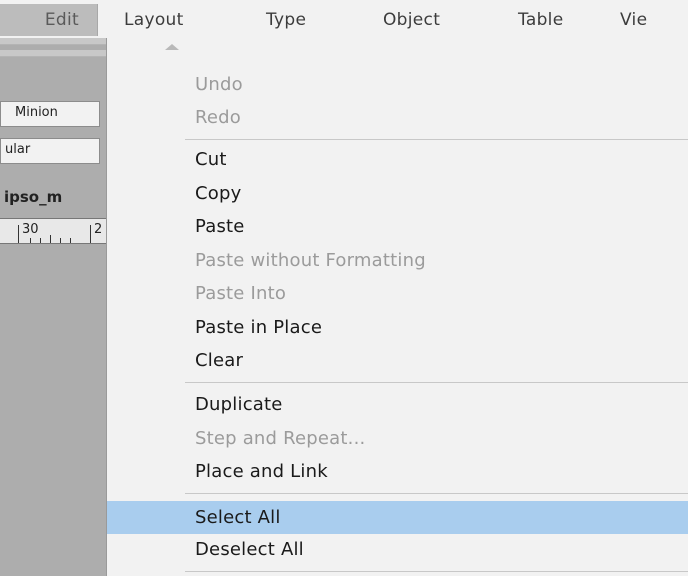  I want to click on menu-item-paste-without-formatting: Paste without Formatting, so click(397, 261).